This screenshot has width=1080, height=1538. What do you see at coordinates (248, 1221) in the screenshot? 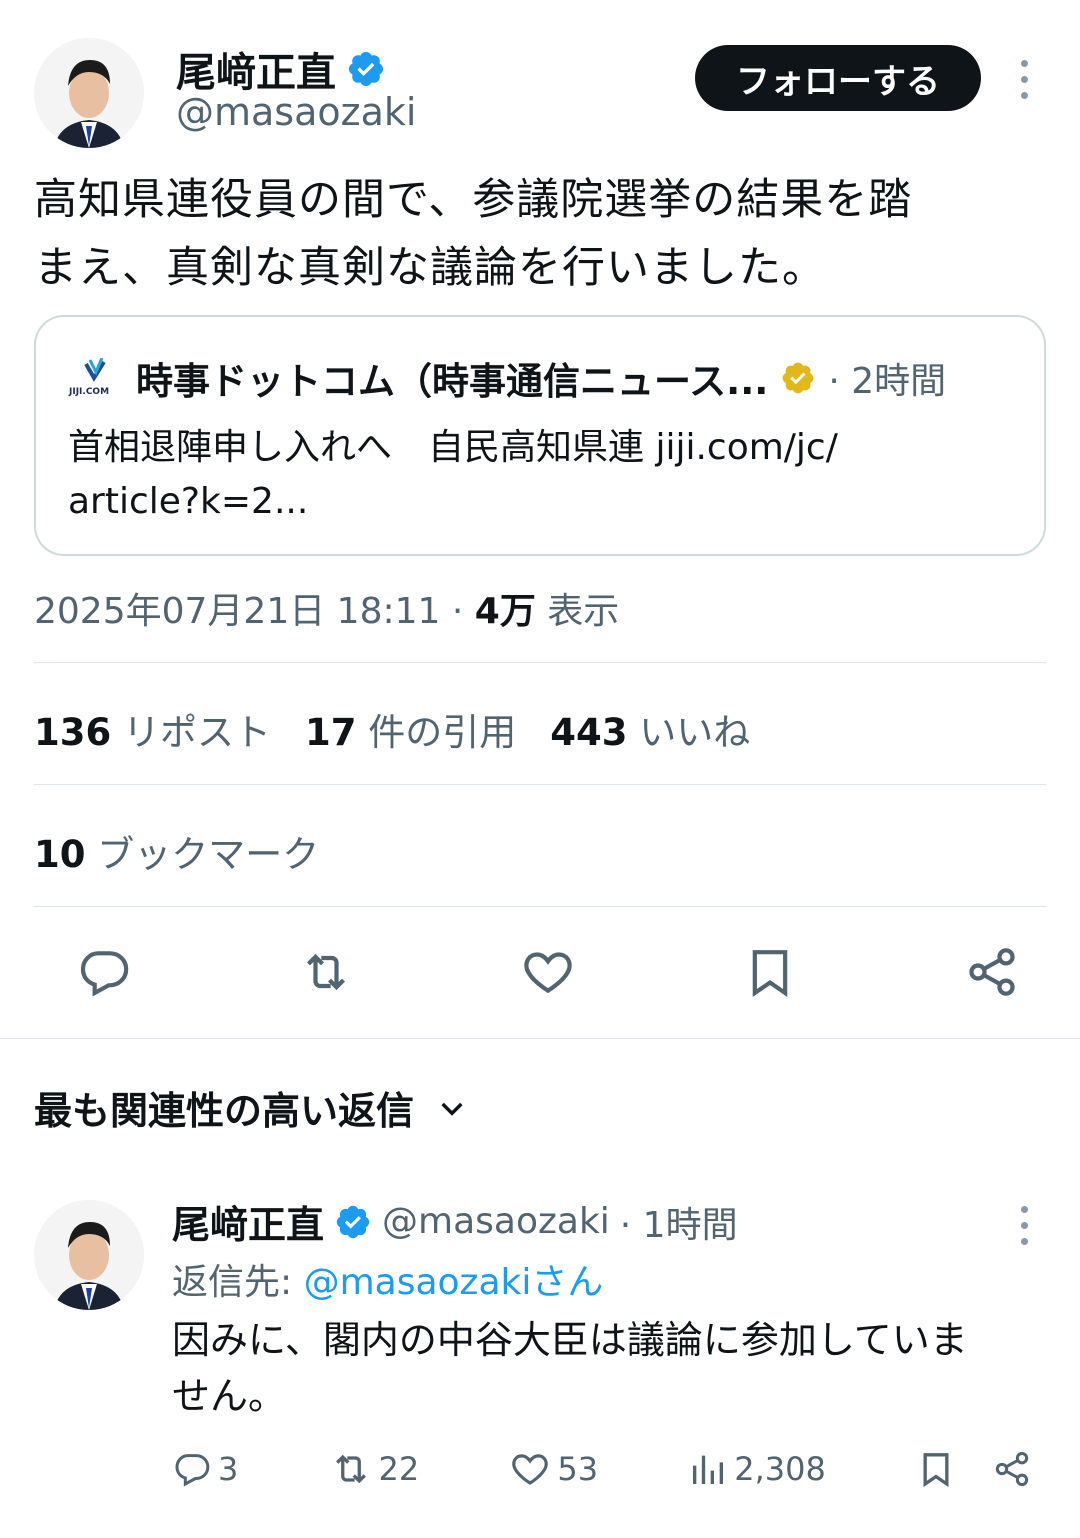
I see `reply-author-name: 尾﨑正直` at bounding box center [248, 1221].